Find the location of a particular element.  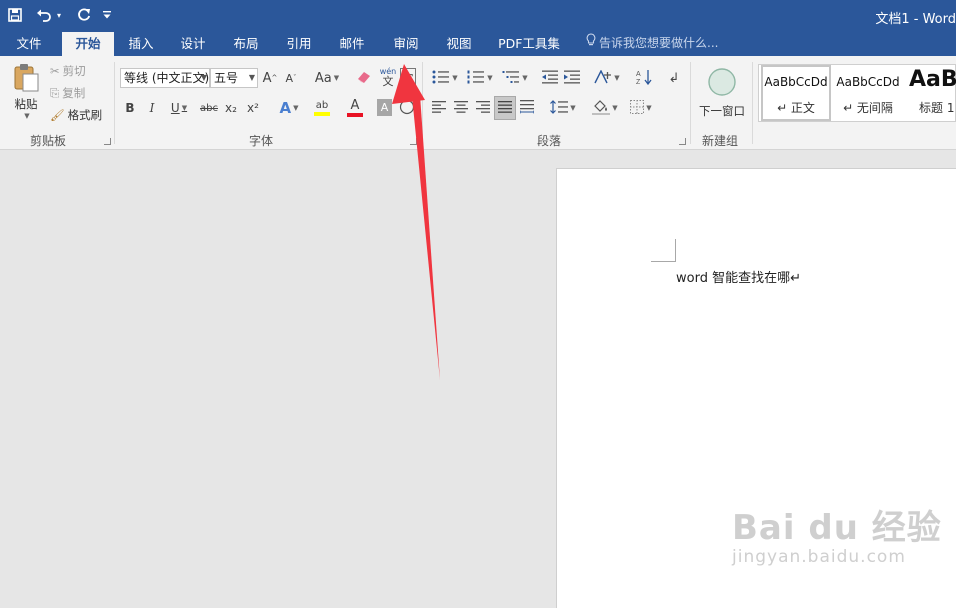

paste-button: 粘贴 ▼ is located at coordinates (26, 91).